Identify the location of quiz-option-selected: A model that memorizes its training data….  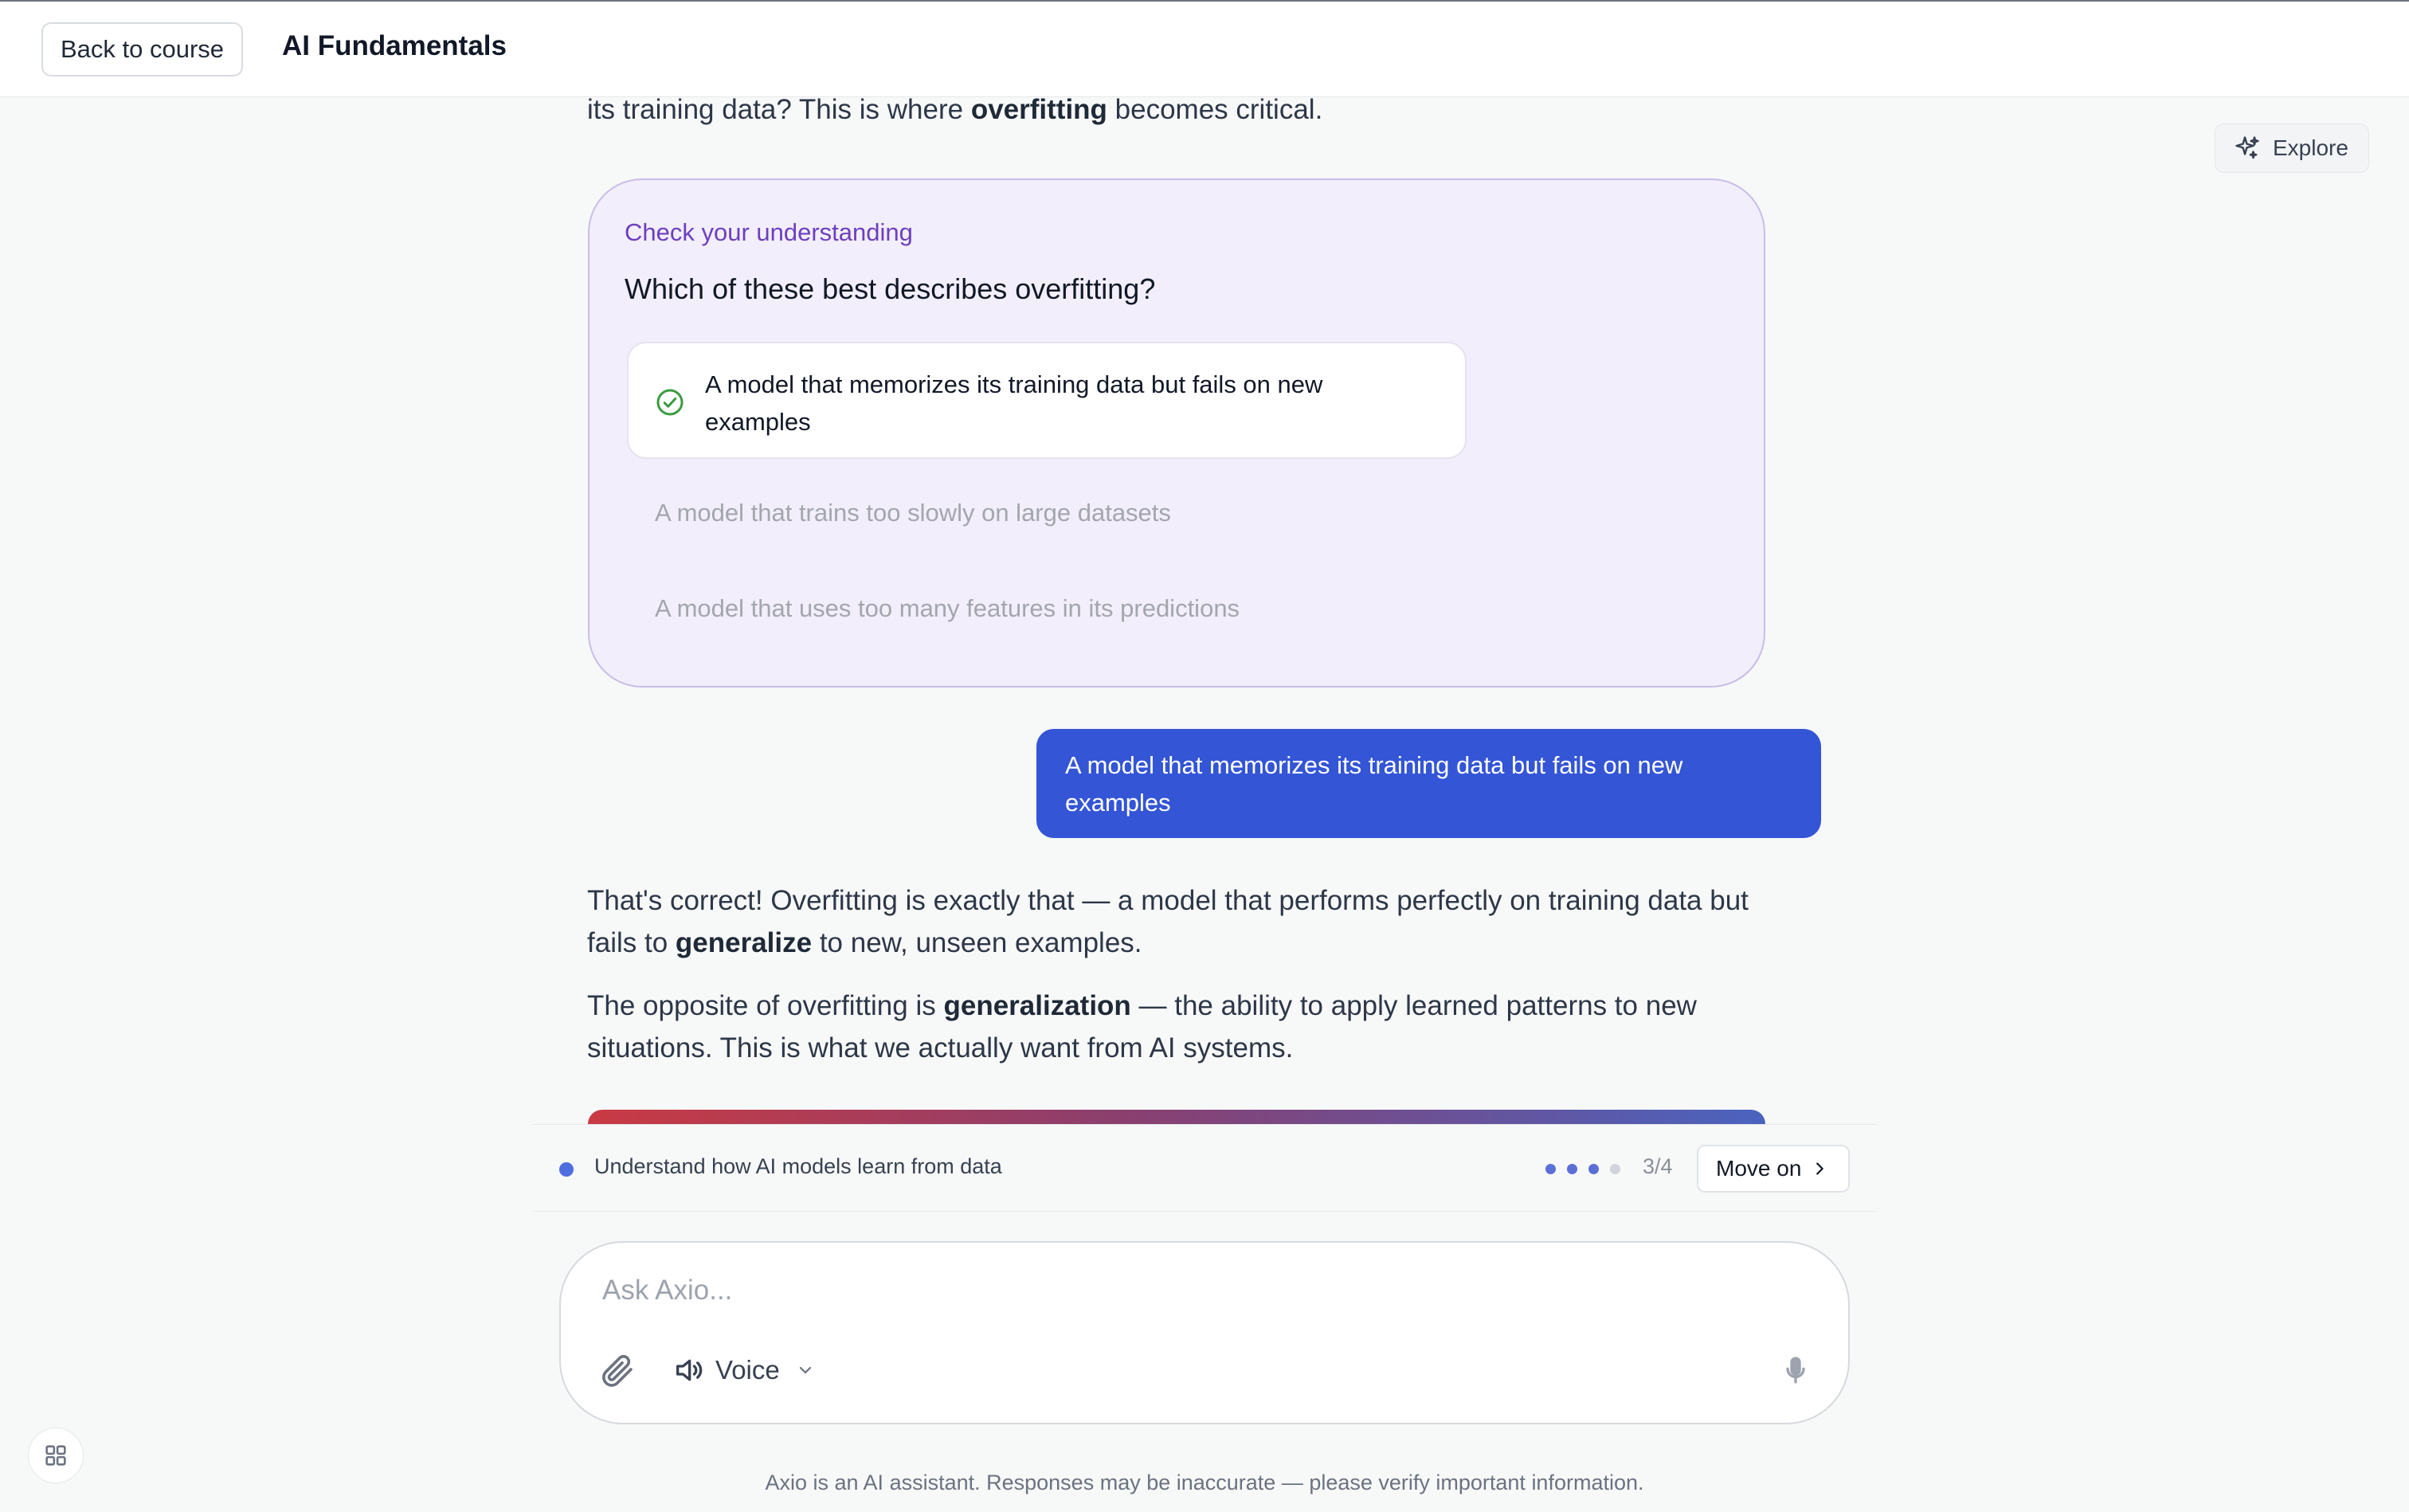
(1047, 401).